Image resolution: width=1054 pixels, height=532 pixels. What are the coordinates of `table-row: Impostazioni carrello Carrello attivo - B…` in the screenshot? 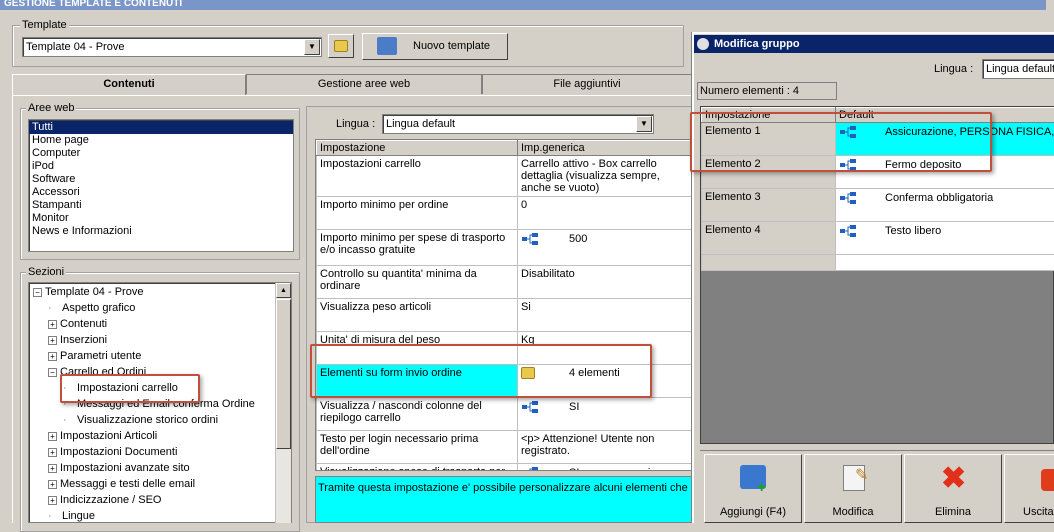 It's located at (505, 176).